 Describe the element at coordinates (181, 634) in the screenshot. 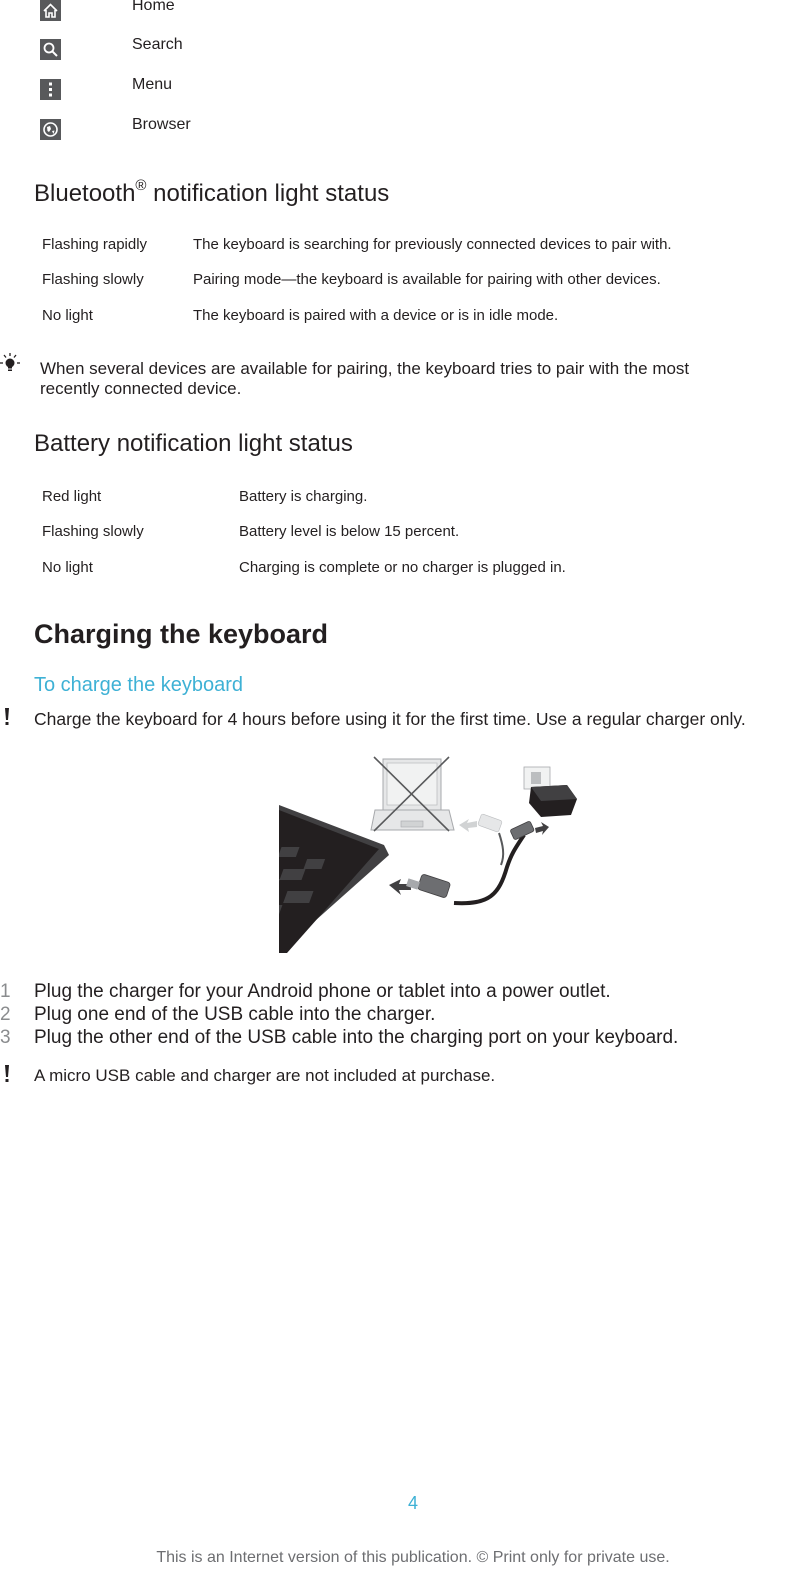

I see `charging-section-title: Charging the keyboard` at that location.